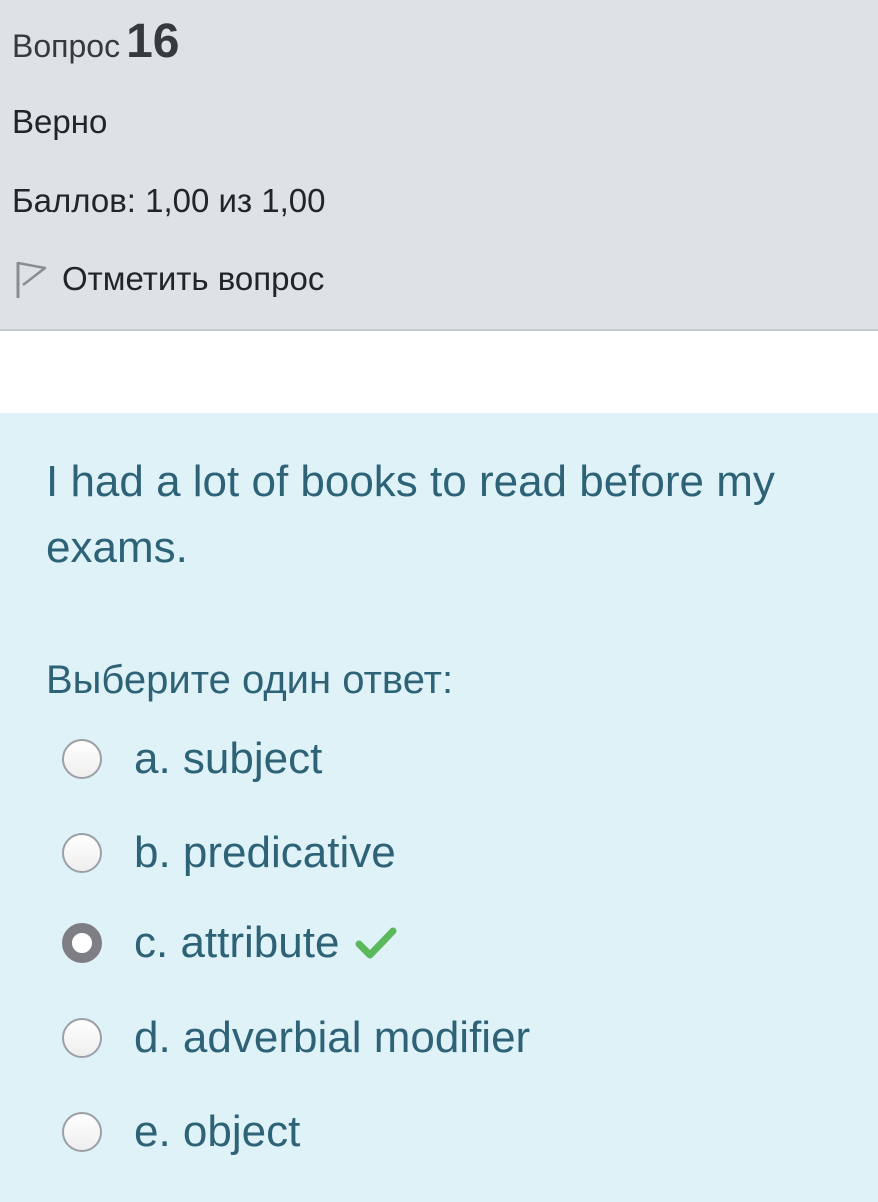 This screenshot has width=878, height=1202. What do you see at coordinates (332, 1037) in the screenshot?
I see `answer-label: d. adverbial modifier` at bounding box center [332, 1037].